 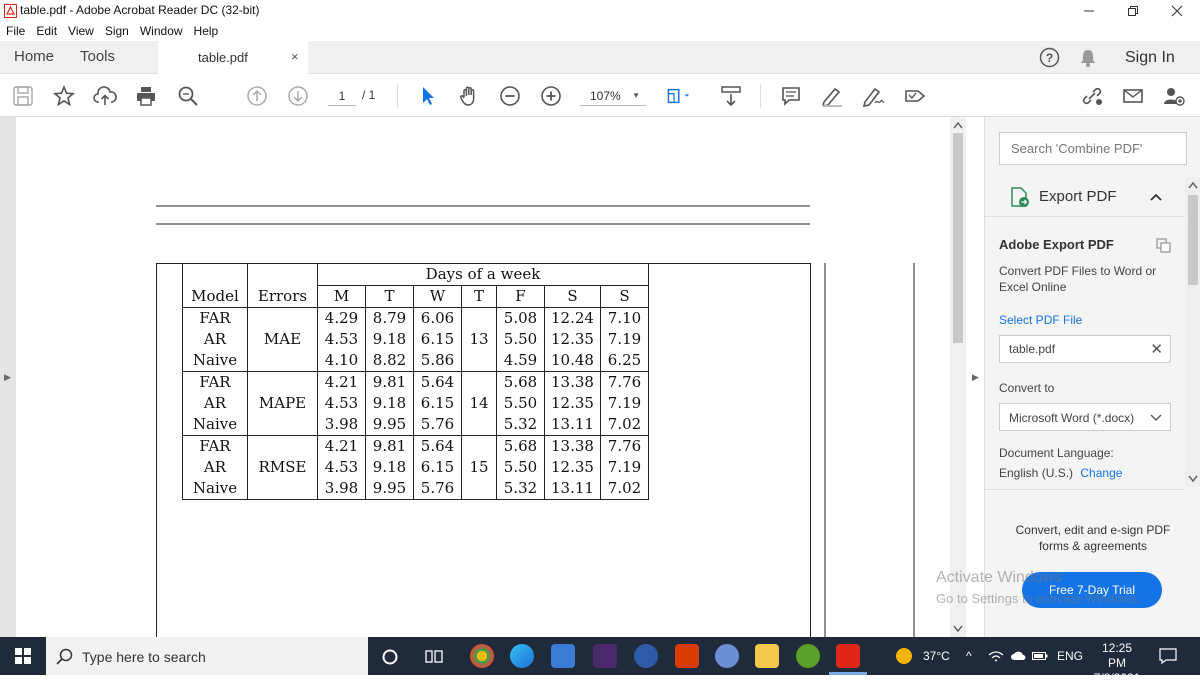 What do you see at coordinates (1133, 10) in the screenshot?
I see `restore-button` at bounding box center [1133, 10].